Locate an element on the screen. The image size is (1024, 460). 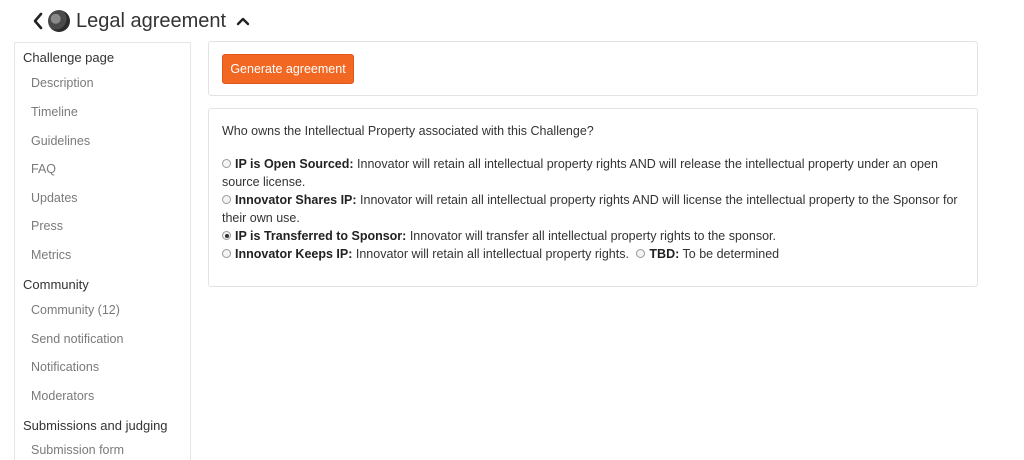
option-label: Innovator Keeps IP: is located at coordinates (294, 254).